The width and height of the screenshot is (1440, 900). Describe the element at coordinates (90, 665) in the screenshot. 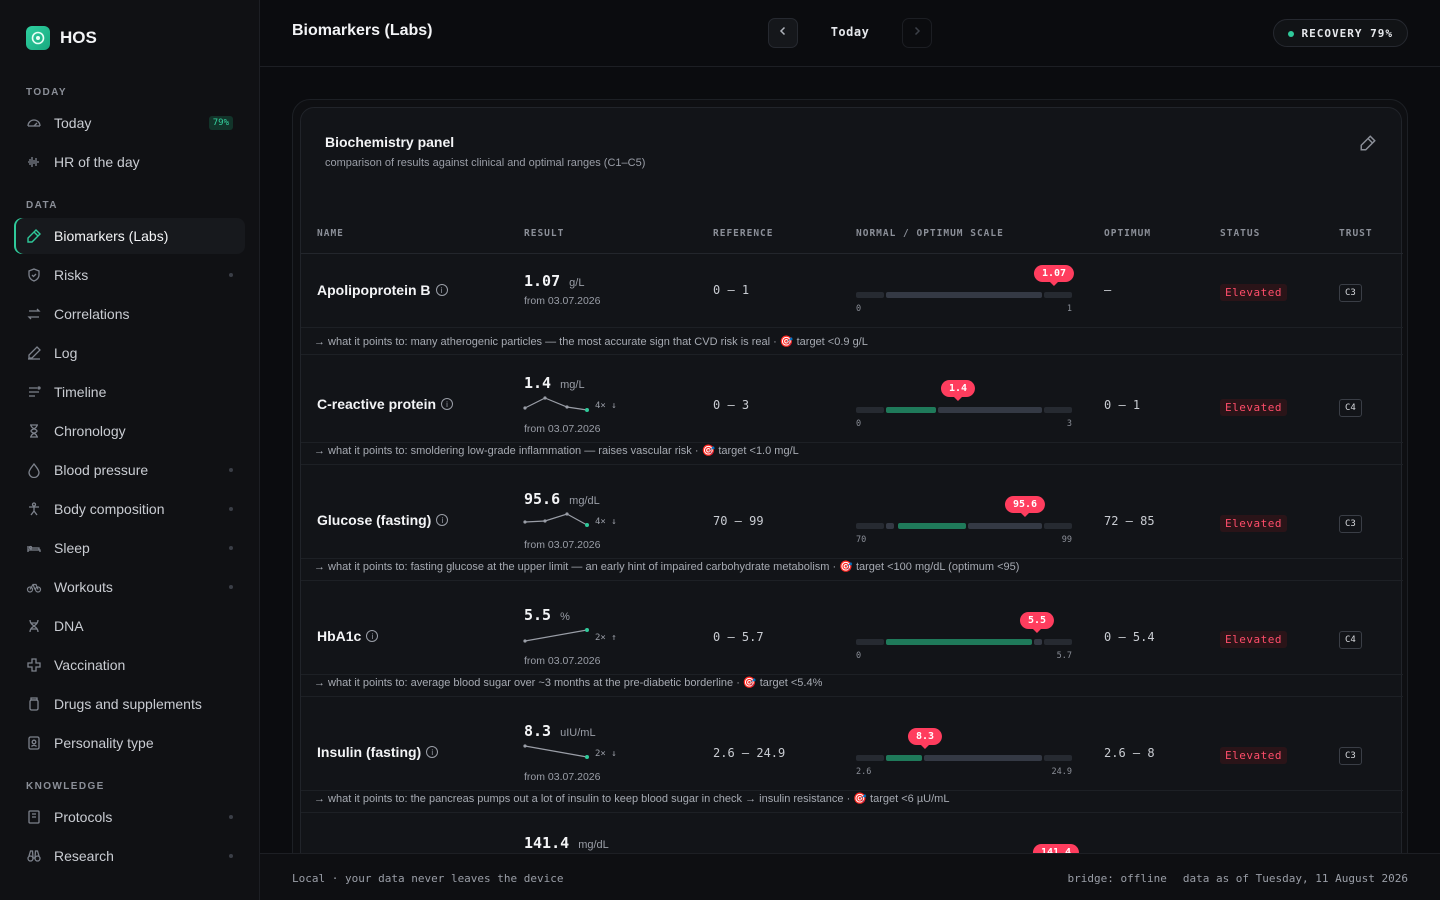

I see `sidebar-item-label: Vaccination` at that location.